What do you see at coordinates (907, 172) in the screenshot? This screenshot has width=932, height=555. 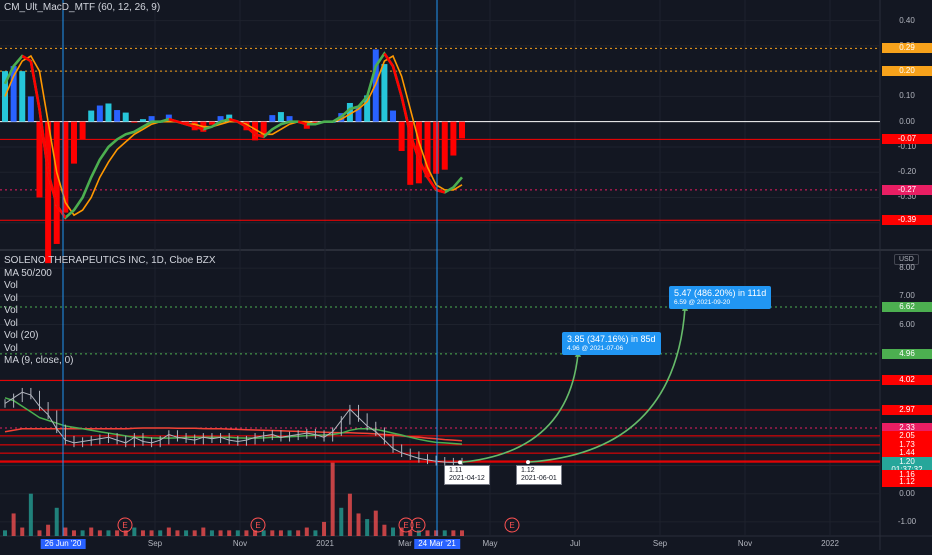 I see `axis-tick-label: -0.20` at bounding box center [907, 172].